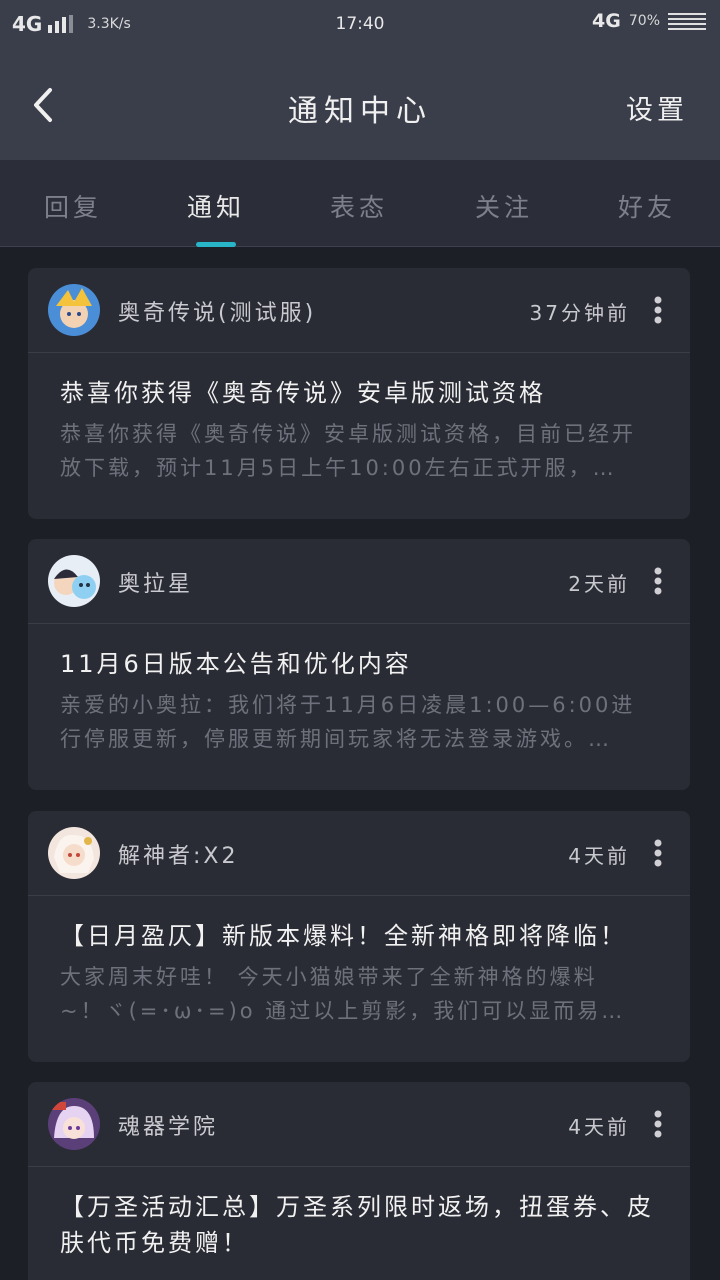 The image size is (720, 1280). What do you see at coordinates (599, 584) in the screenshot?
I see `card-time: 2天前` at bounding box center [599, 584].